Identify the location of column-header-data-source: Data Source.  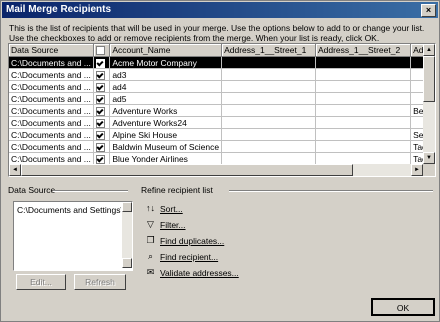
(51, 50).